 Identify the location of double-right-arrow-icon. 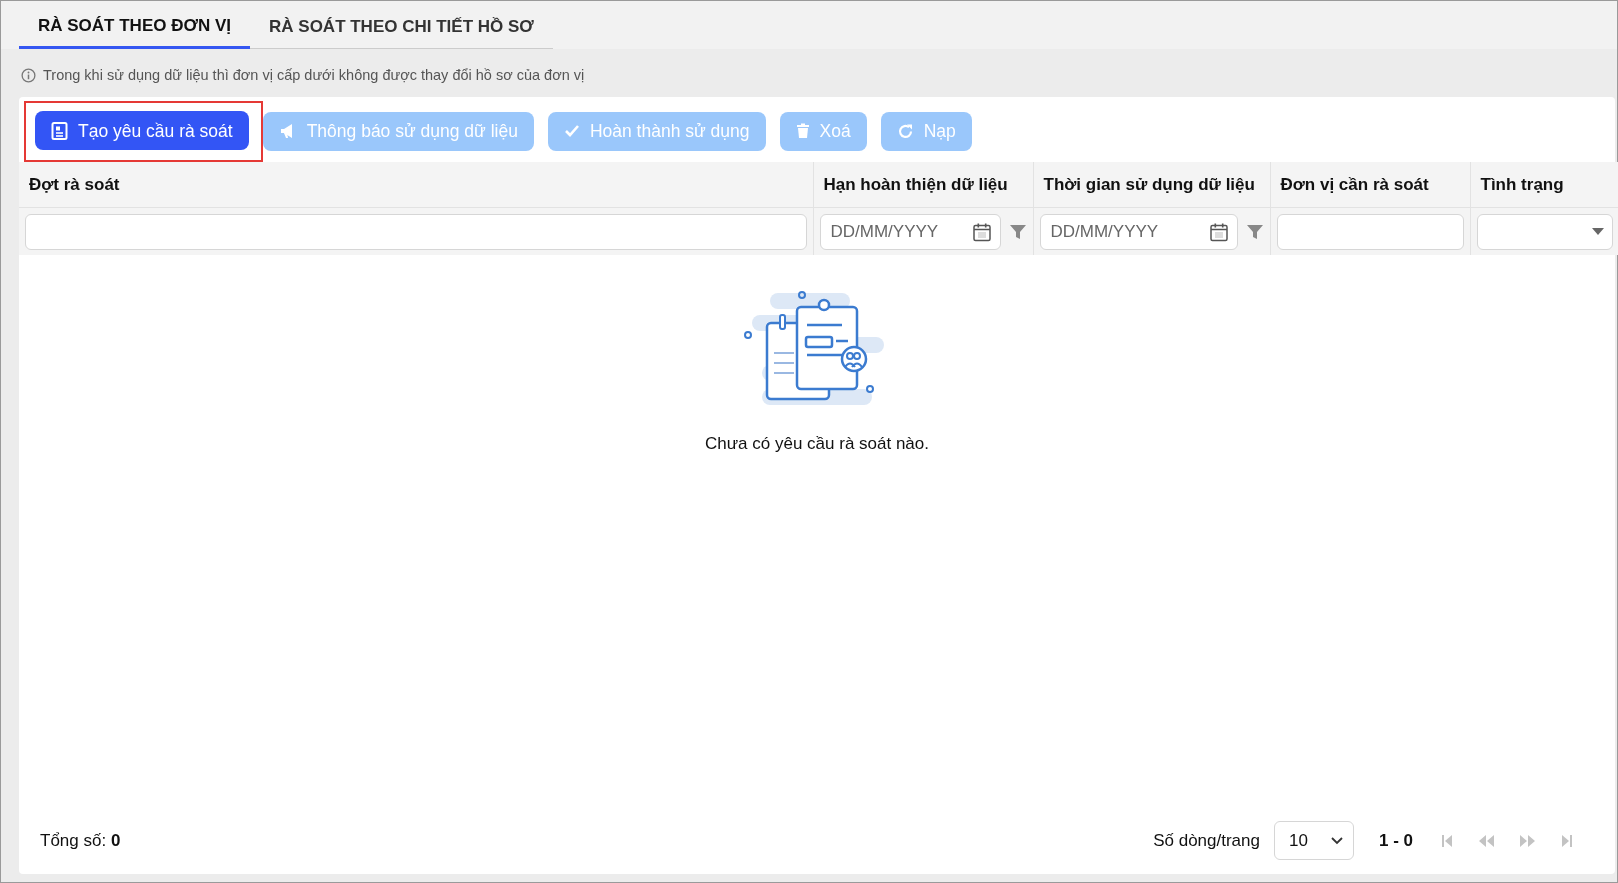
(1528, 840).